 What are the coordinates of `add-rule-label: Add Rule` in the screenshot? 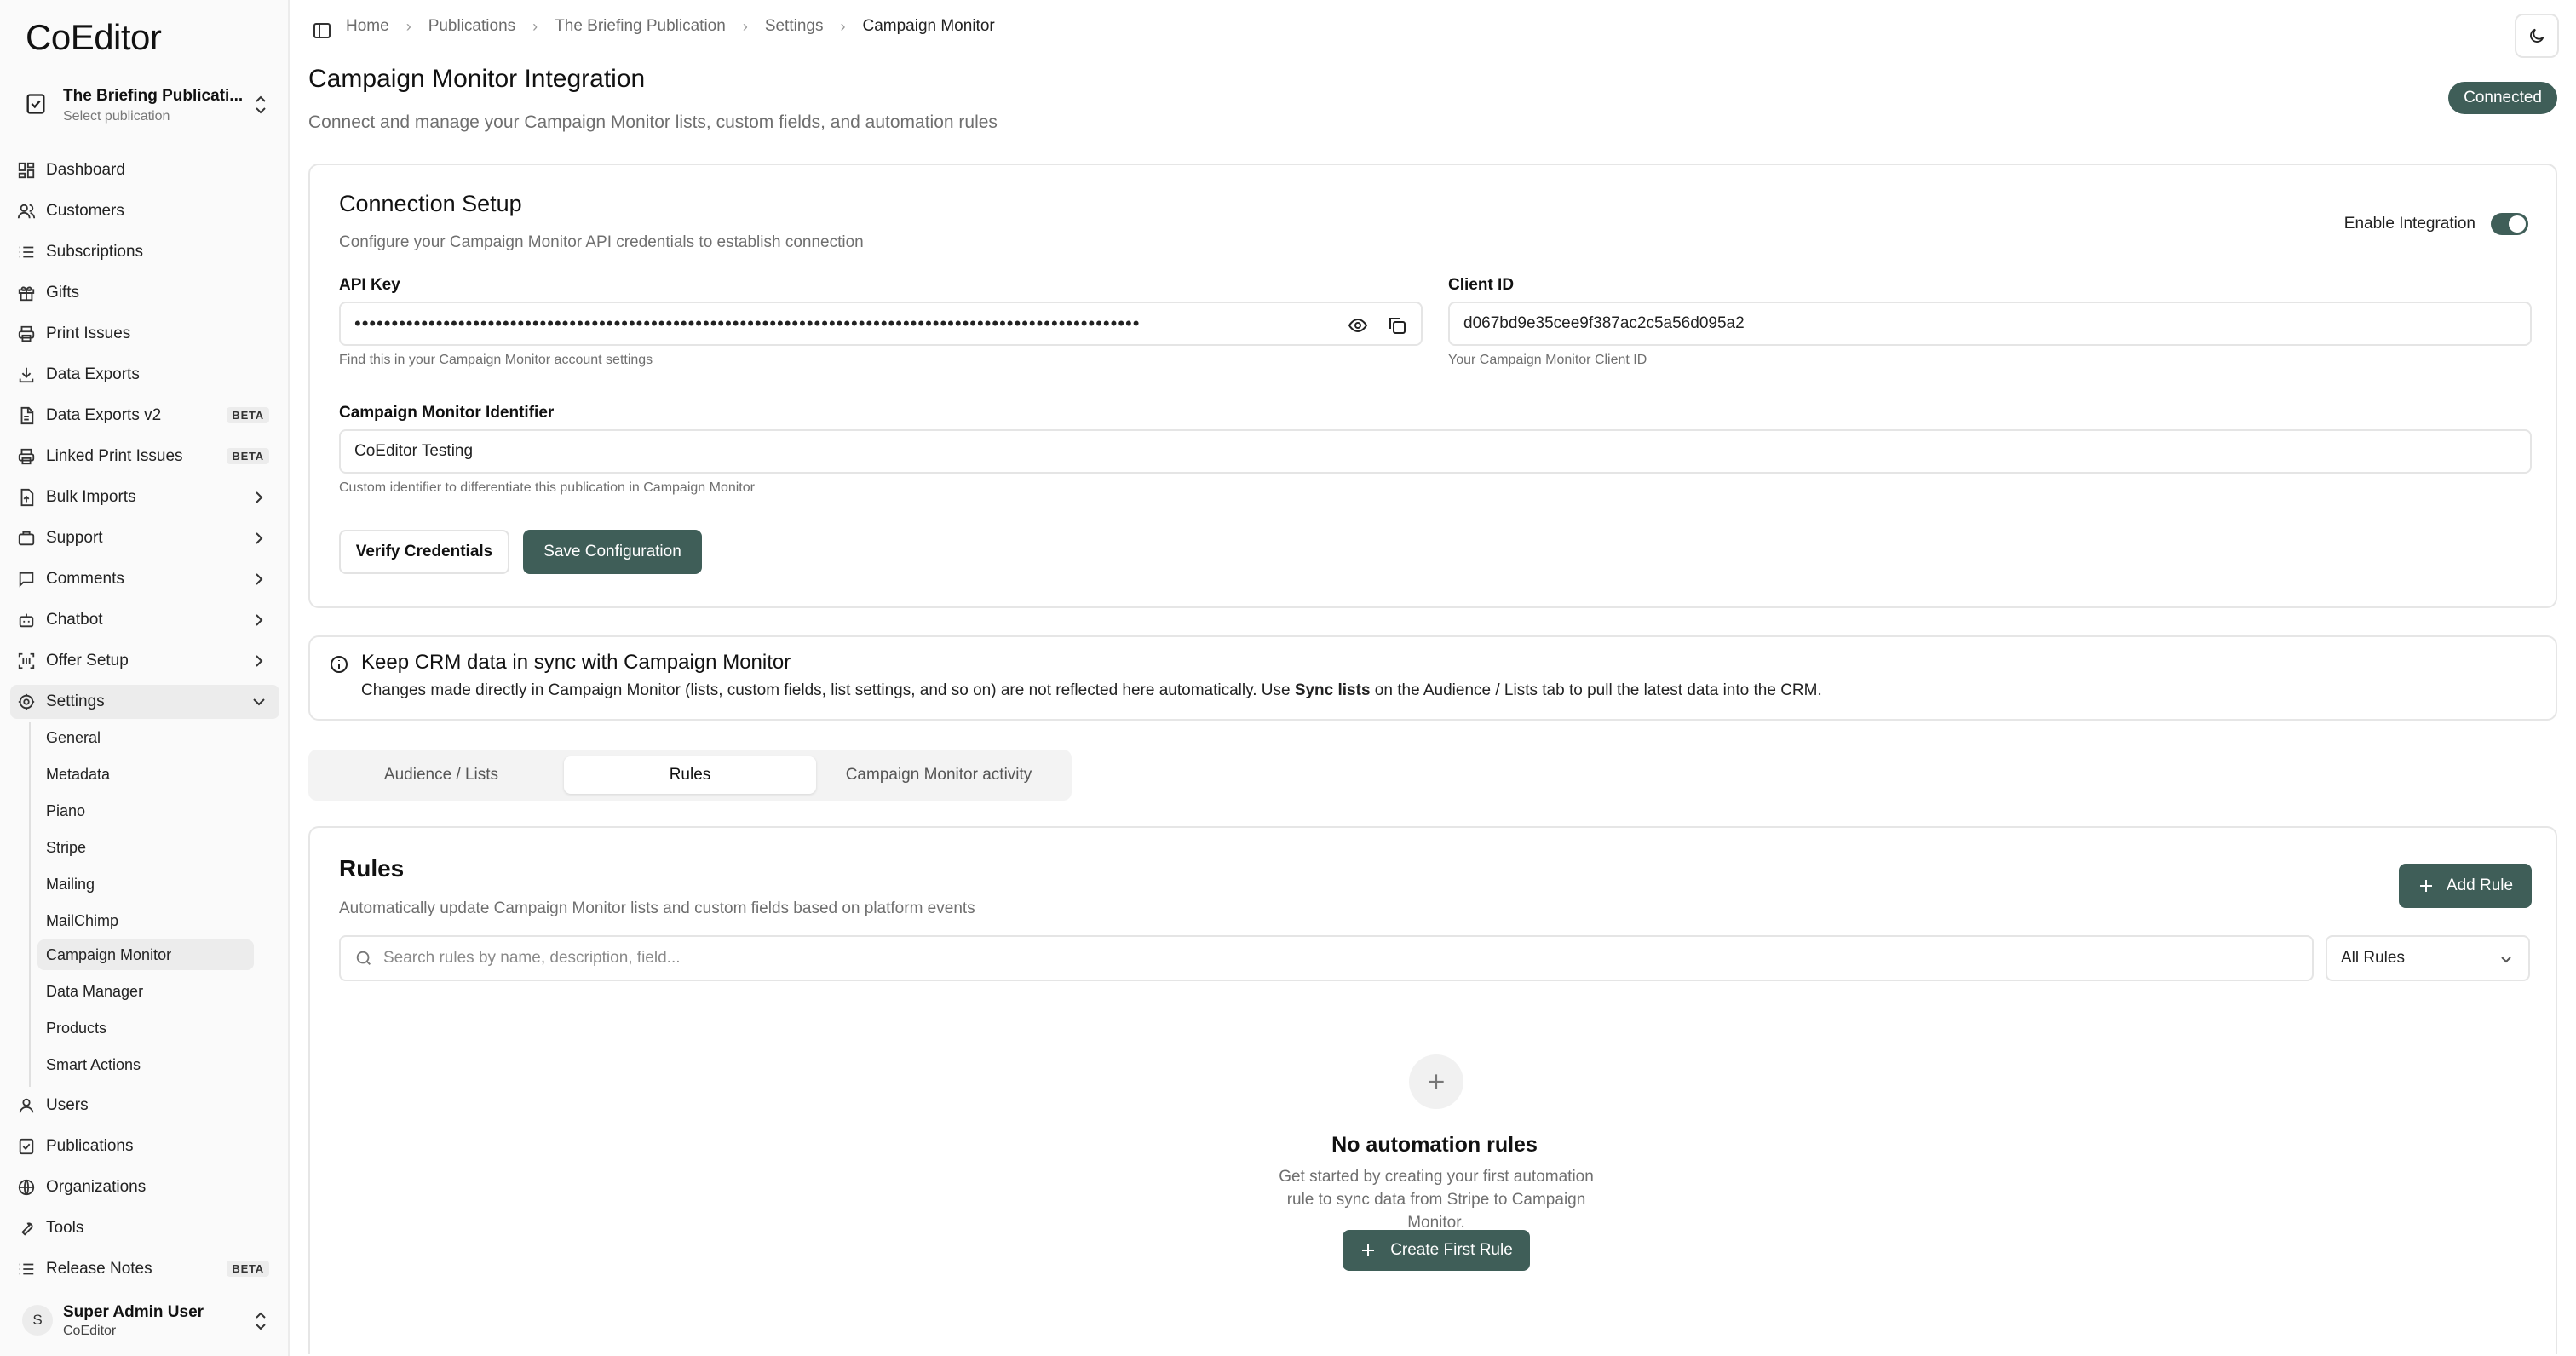 It's located at (2480, 885).